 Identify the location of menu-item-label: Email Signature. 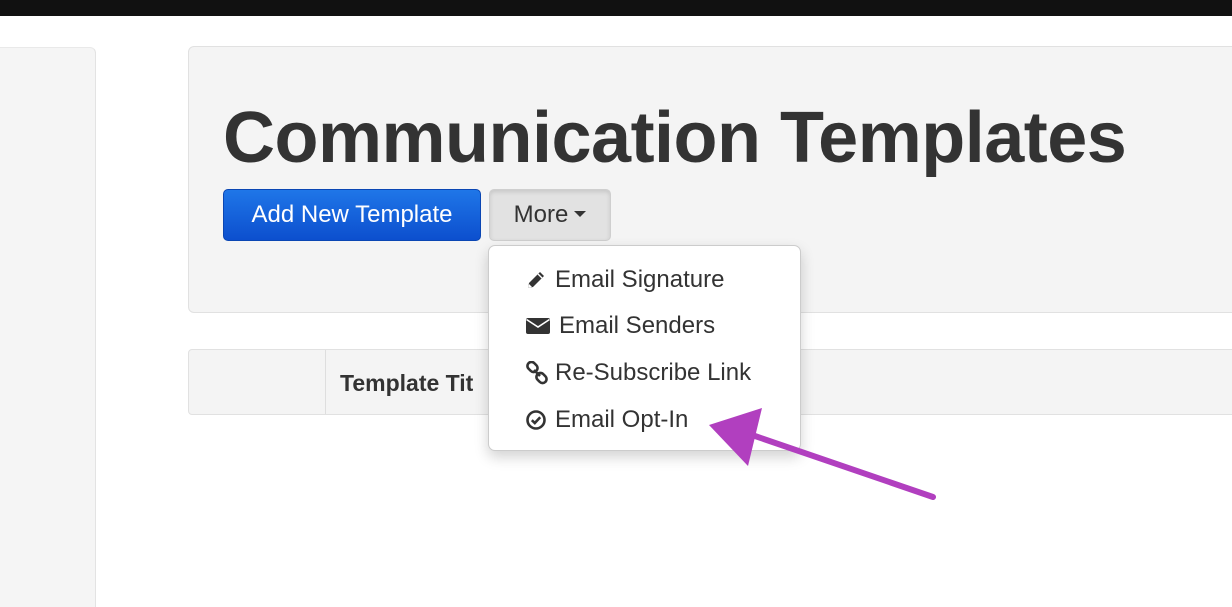
(640, 279).